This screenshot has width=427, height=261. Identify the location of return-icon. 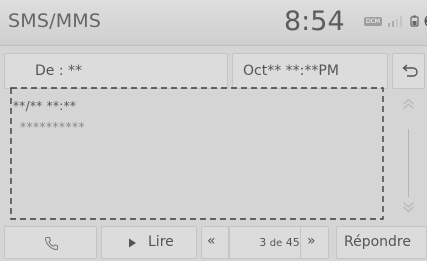
(410, 70).